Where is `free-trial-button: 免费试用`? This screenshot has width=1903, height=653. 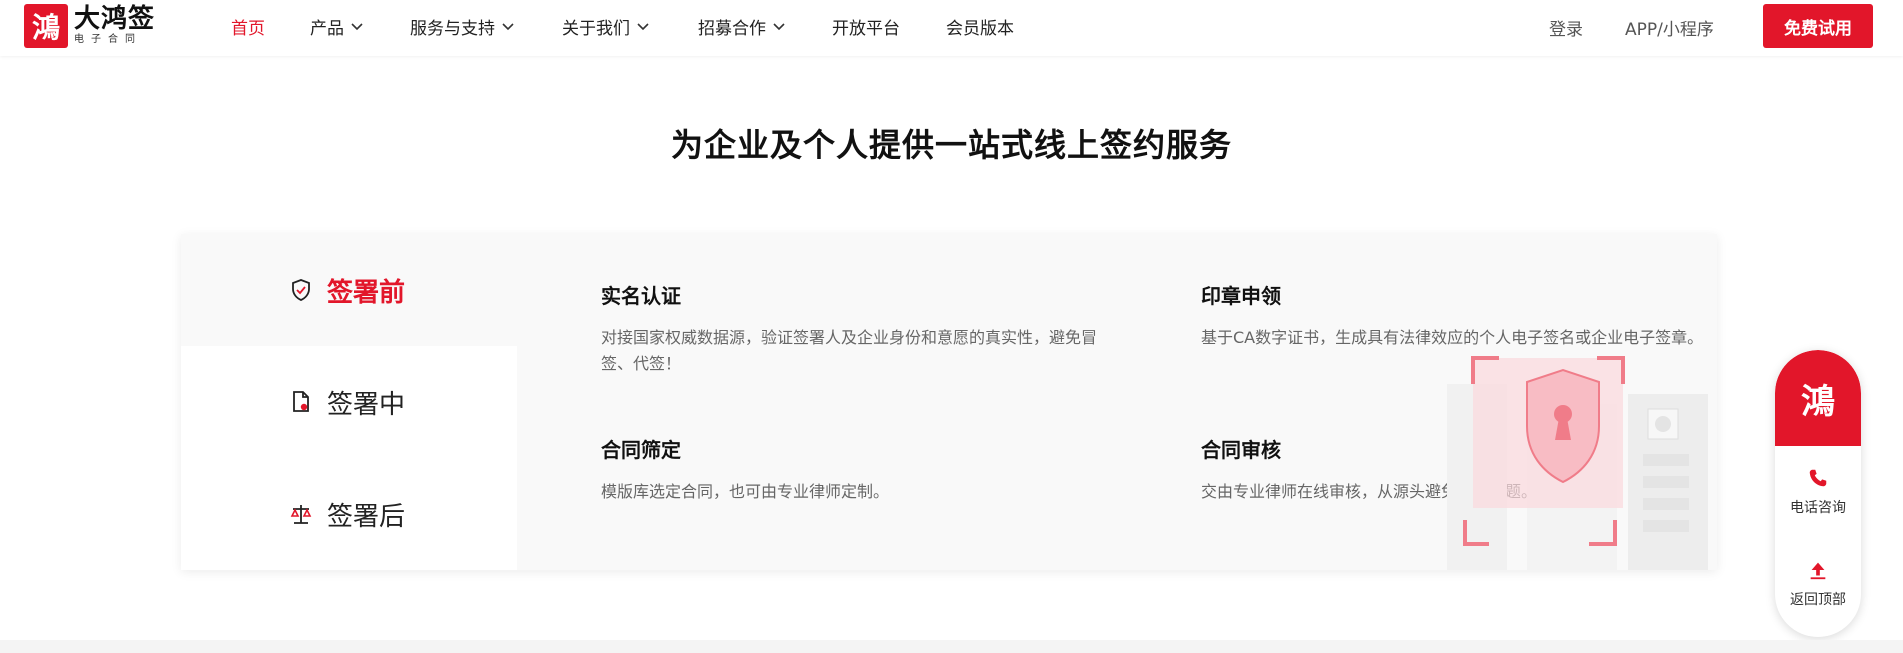 free-trial-button: 免费试用 is located at coordinates (1818, 26).